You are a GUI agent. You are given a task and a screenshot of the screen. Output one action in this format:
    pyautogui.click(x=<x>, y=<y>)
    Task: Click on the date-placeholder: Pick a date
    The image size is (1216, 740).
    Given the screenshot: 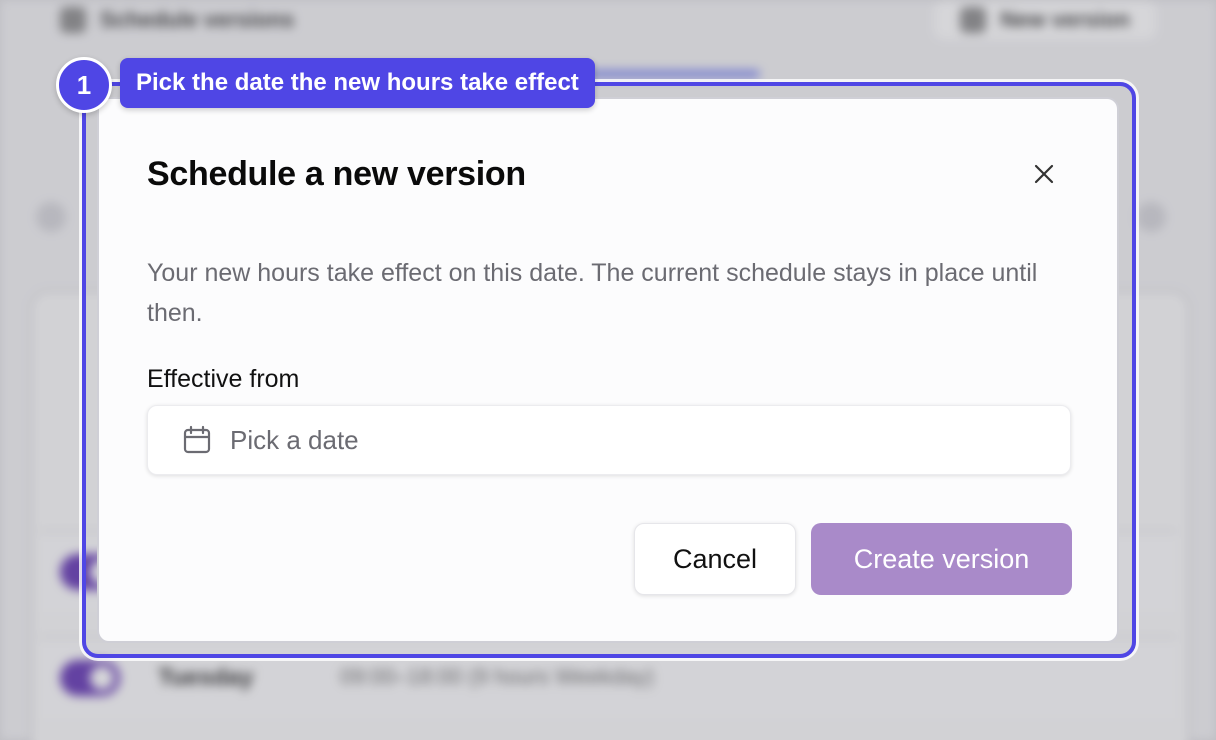 What is the action you would take?
    pyautogui.click(x=294, y=439)
    